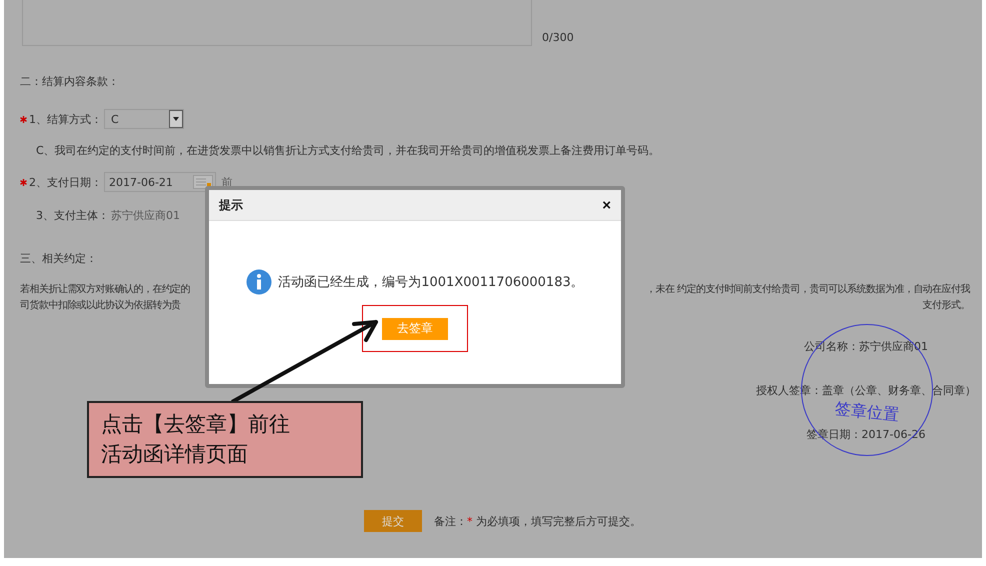 The width and height of the screenshot is (986, 566). I want to click on info-icon, so click(259, 282).